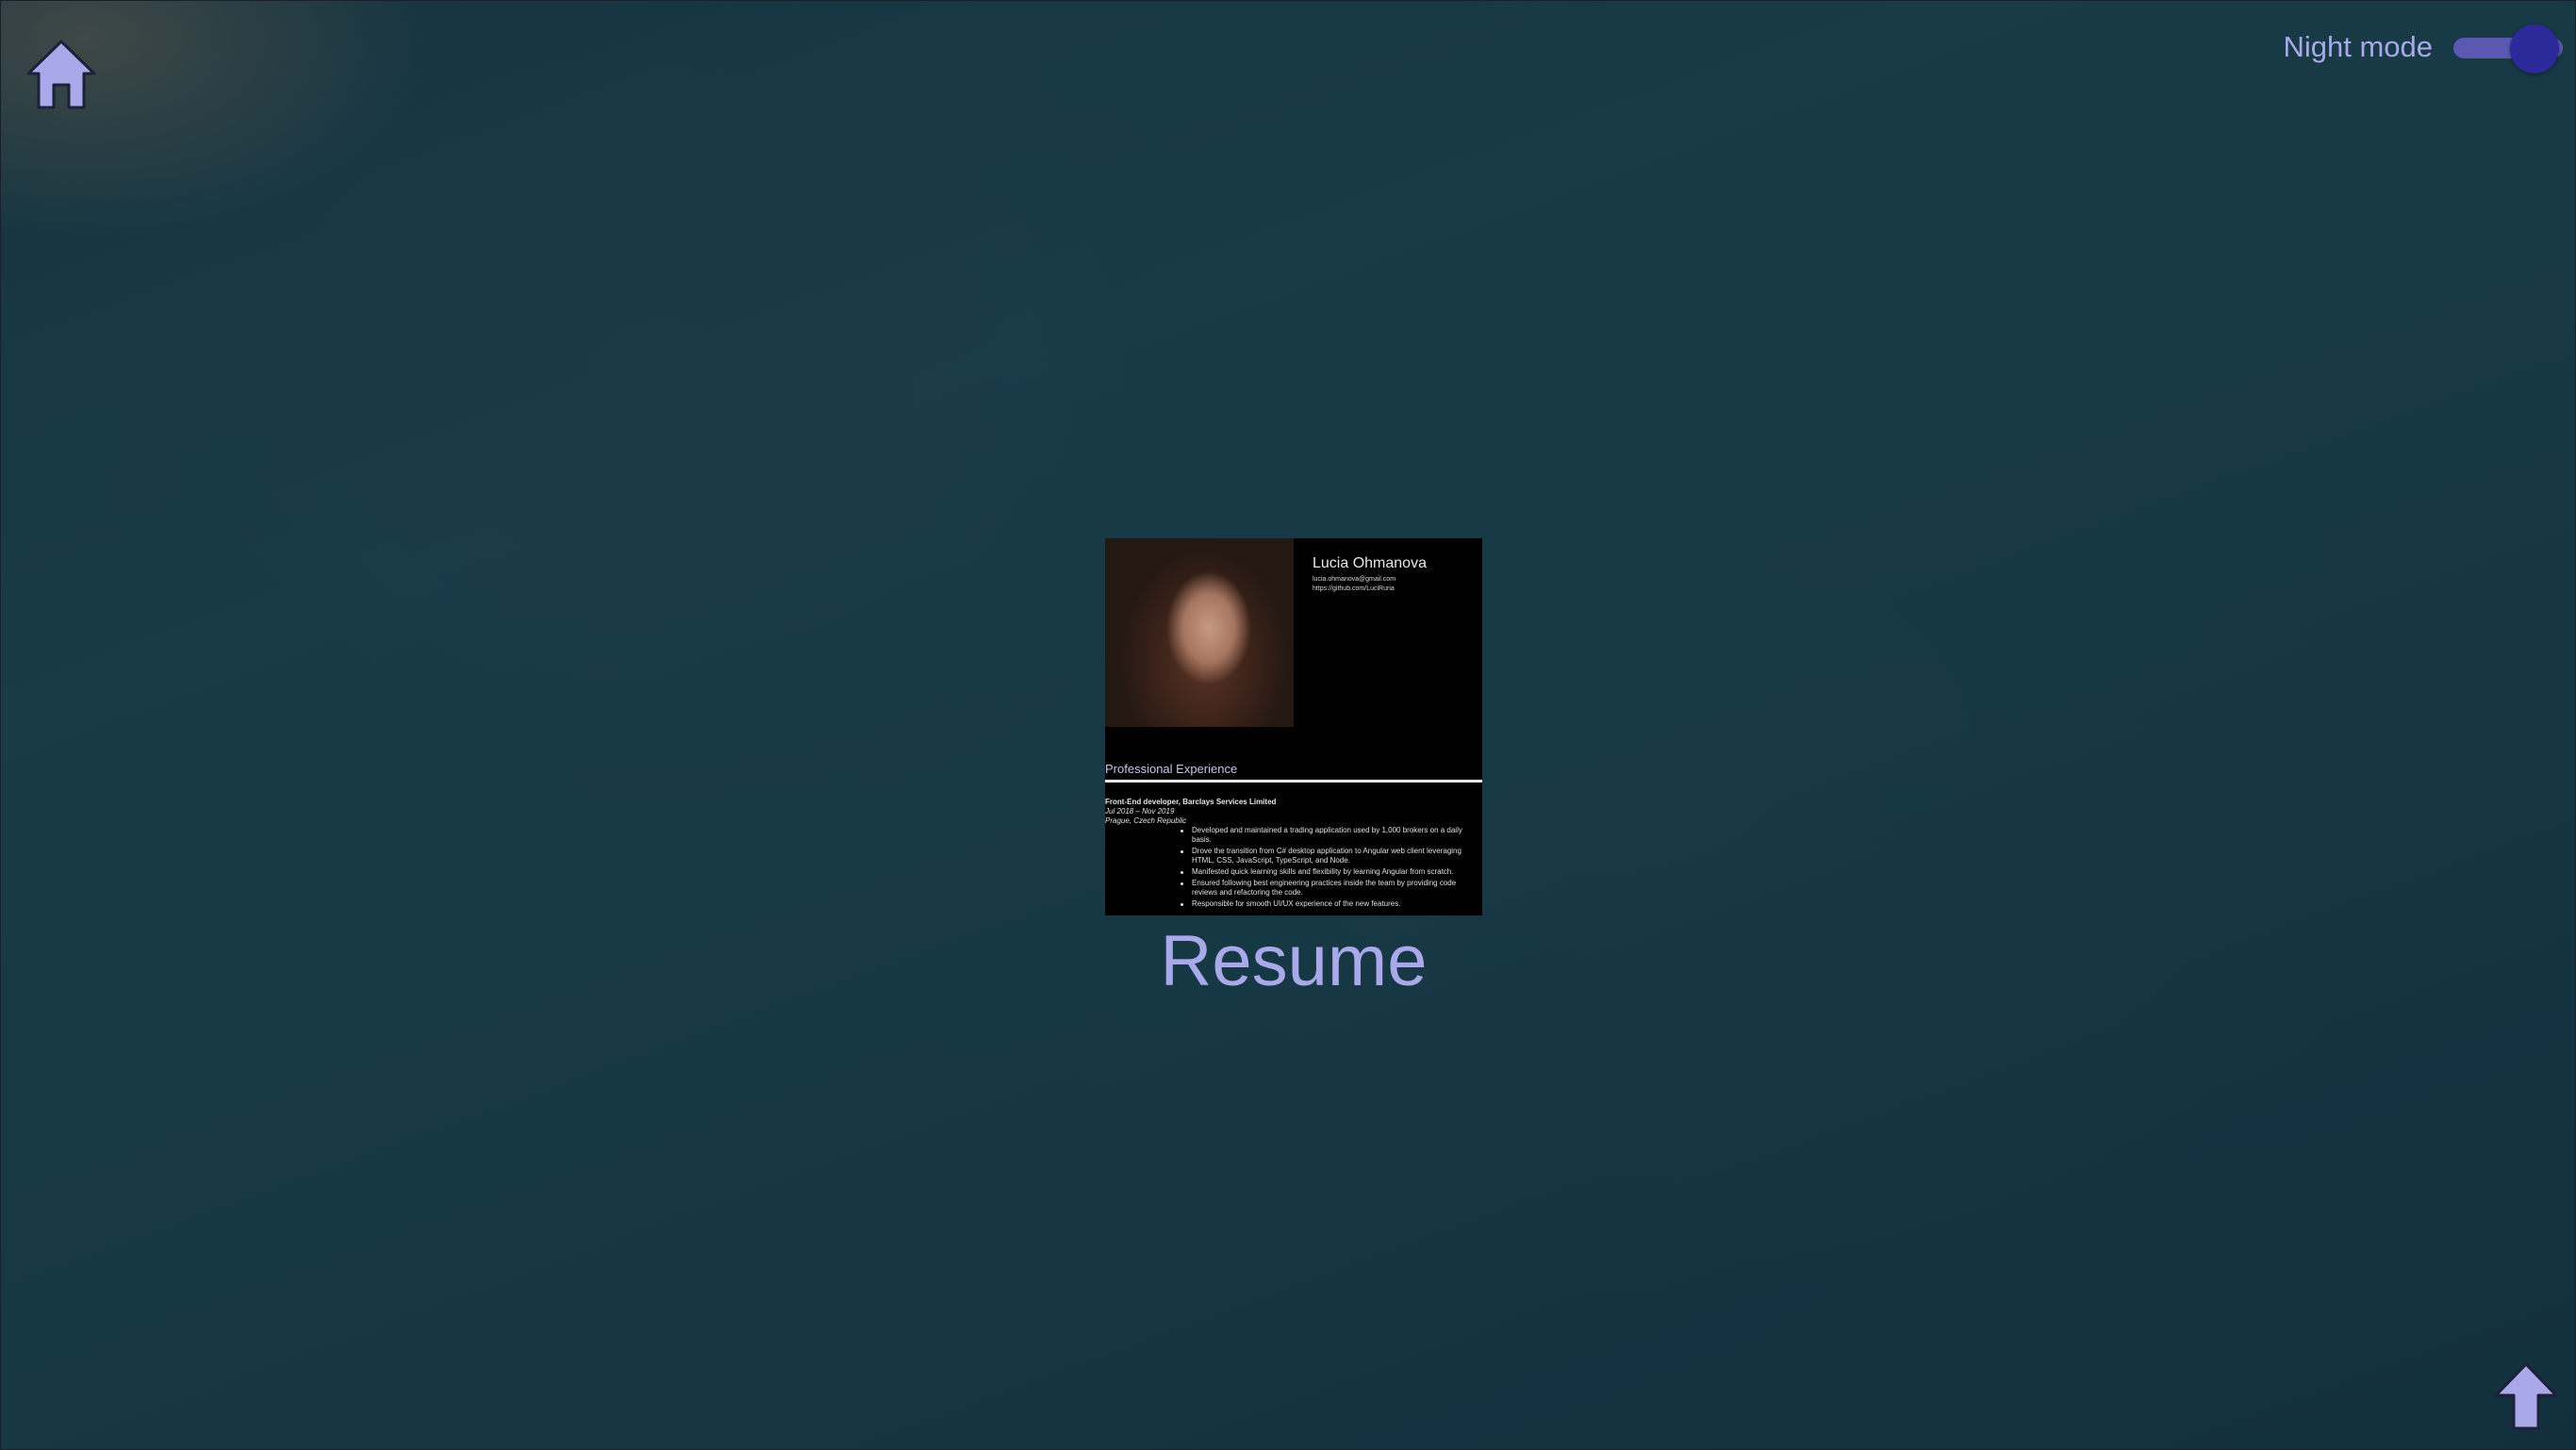  I want to click on night-mode-control: Night mode, so click(2423, 47).